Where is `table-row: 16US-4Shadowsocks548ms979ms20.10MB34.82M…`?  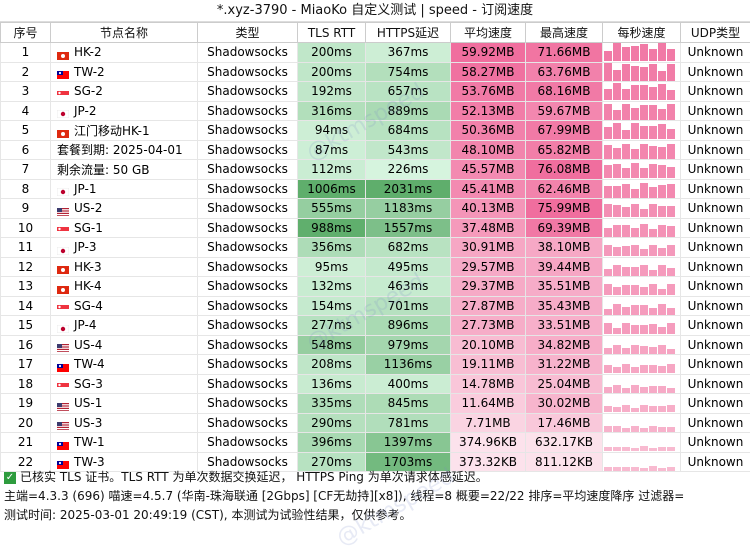 table-row: 16US-4Shadowsocks548ms979ms20.10MB34.82M… is located at coordinates (375, 345).